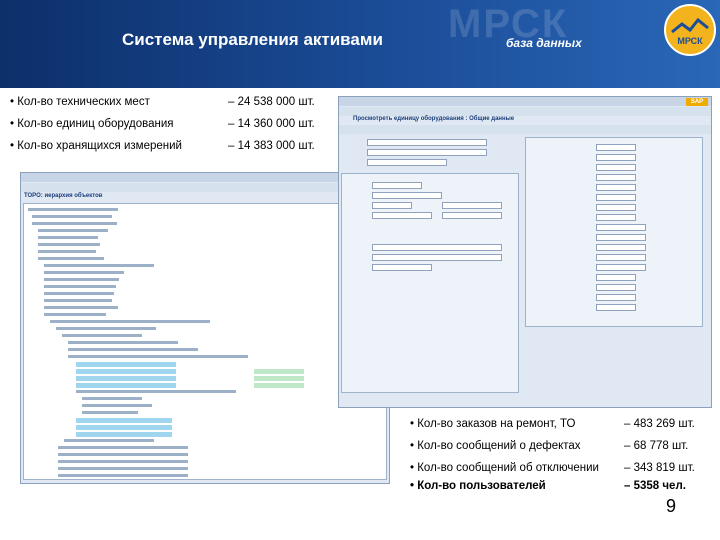  What do you see at coordinates (697, 102) in the screenshot?
I see `sap-logo: SAP` at bounding box center [697, 102].